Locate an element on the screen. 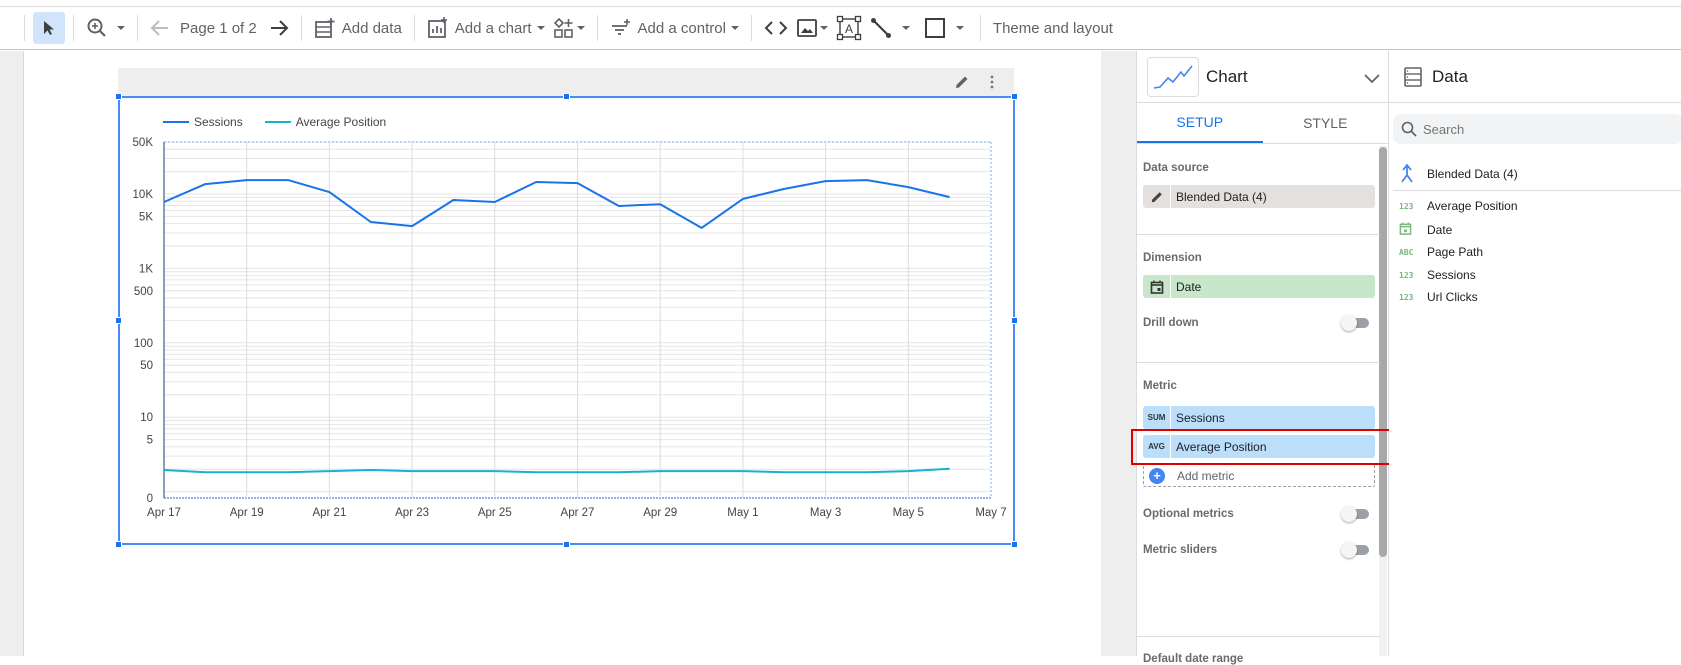 Image resolution: width=1681 pixels, height=665 pixels. properties-tabs: SETUP STYLE is located at coordinates (1262, 123).